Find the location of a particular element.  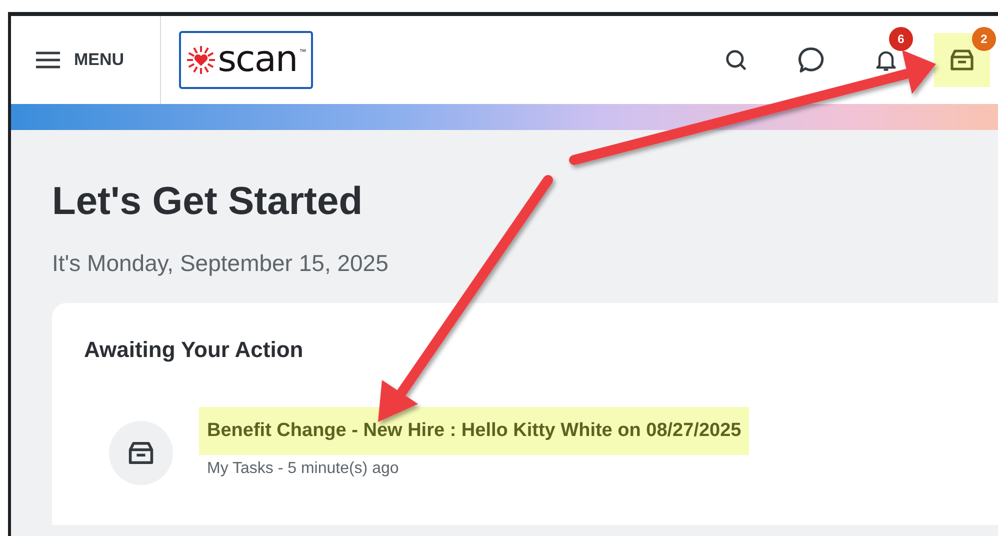

task-meta: My Tasks - 5 minute(s) ago is located at coordinates (303, 469).